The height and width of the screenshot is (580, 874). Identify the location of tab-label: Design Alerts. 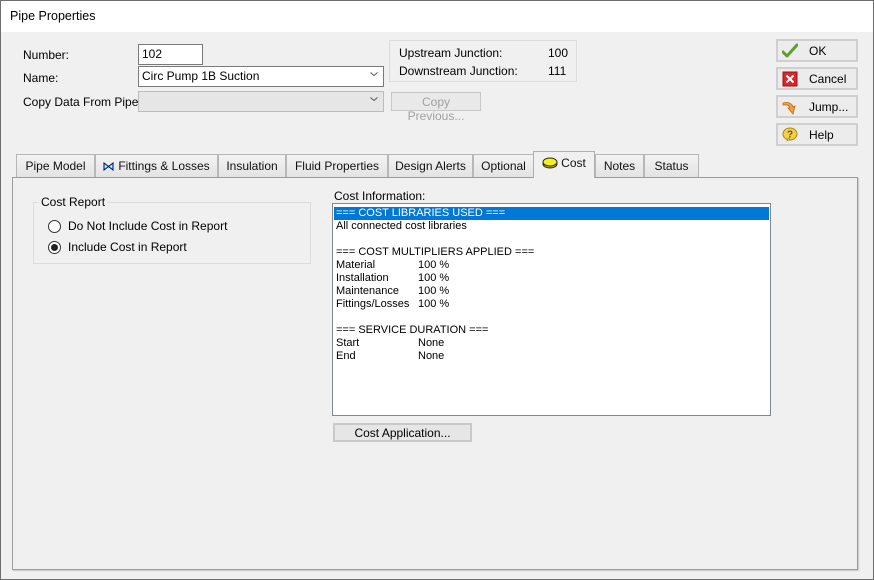
(430, 166).